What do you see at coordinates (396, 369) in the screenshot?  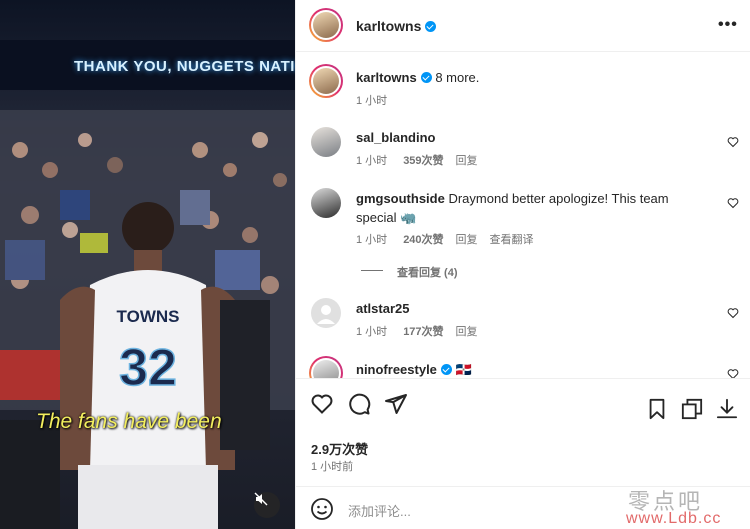 I see `comment-username: ninofreestyle` at bounding box center [396, 369].